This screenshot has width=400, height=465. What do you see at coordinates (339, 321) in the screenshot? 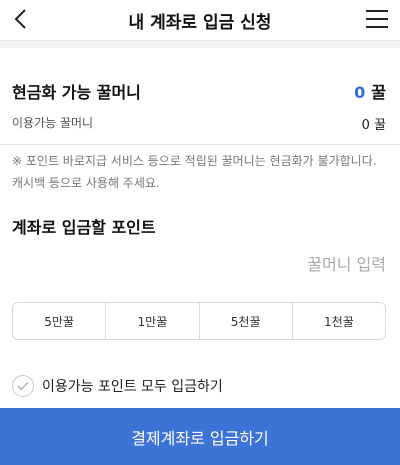
I see `quick-amount-1000-button: 1천꿀` at bounding box center [339, 321].